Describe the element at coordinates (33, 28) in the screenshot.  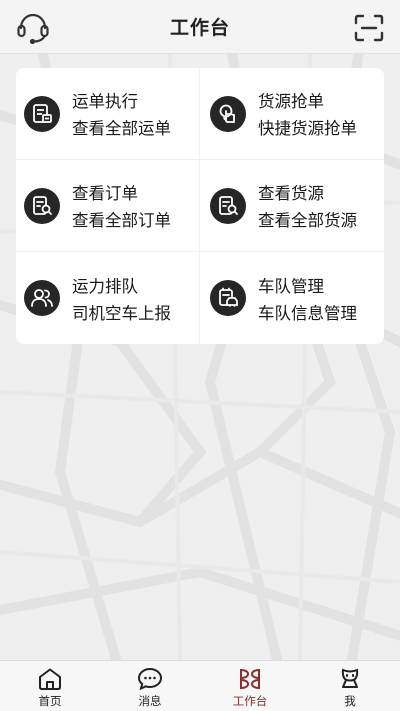
I see `headset-icon` at that location.